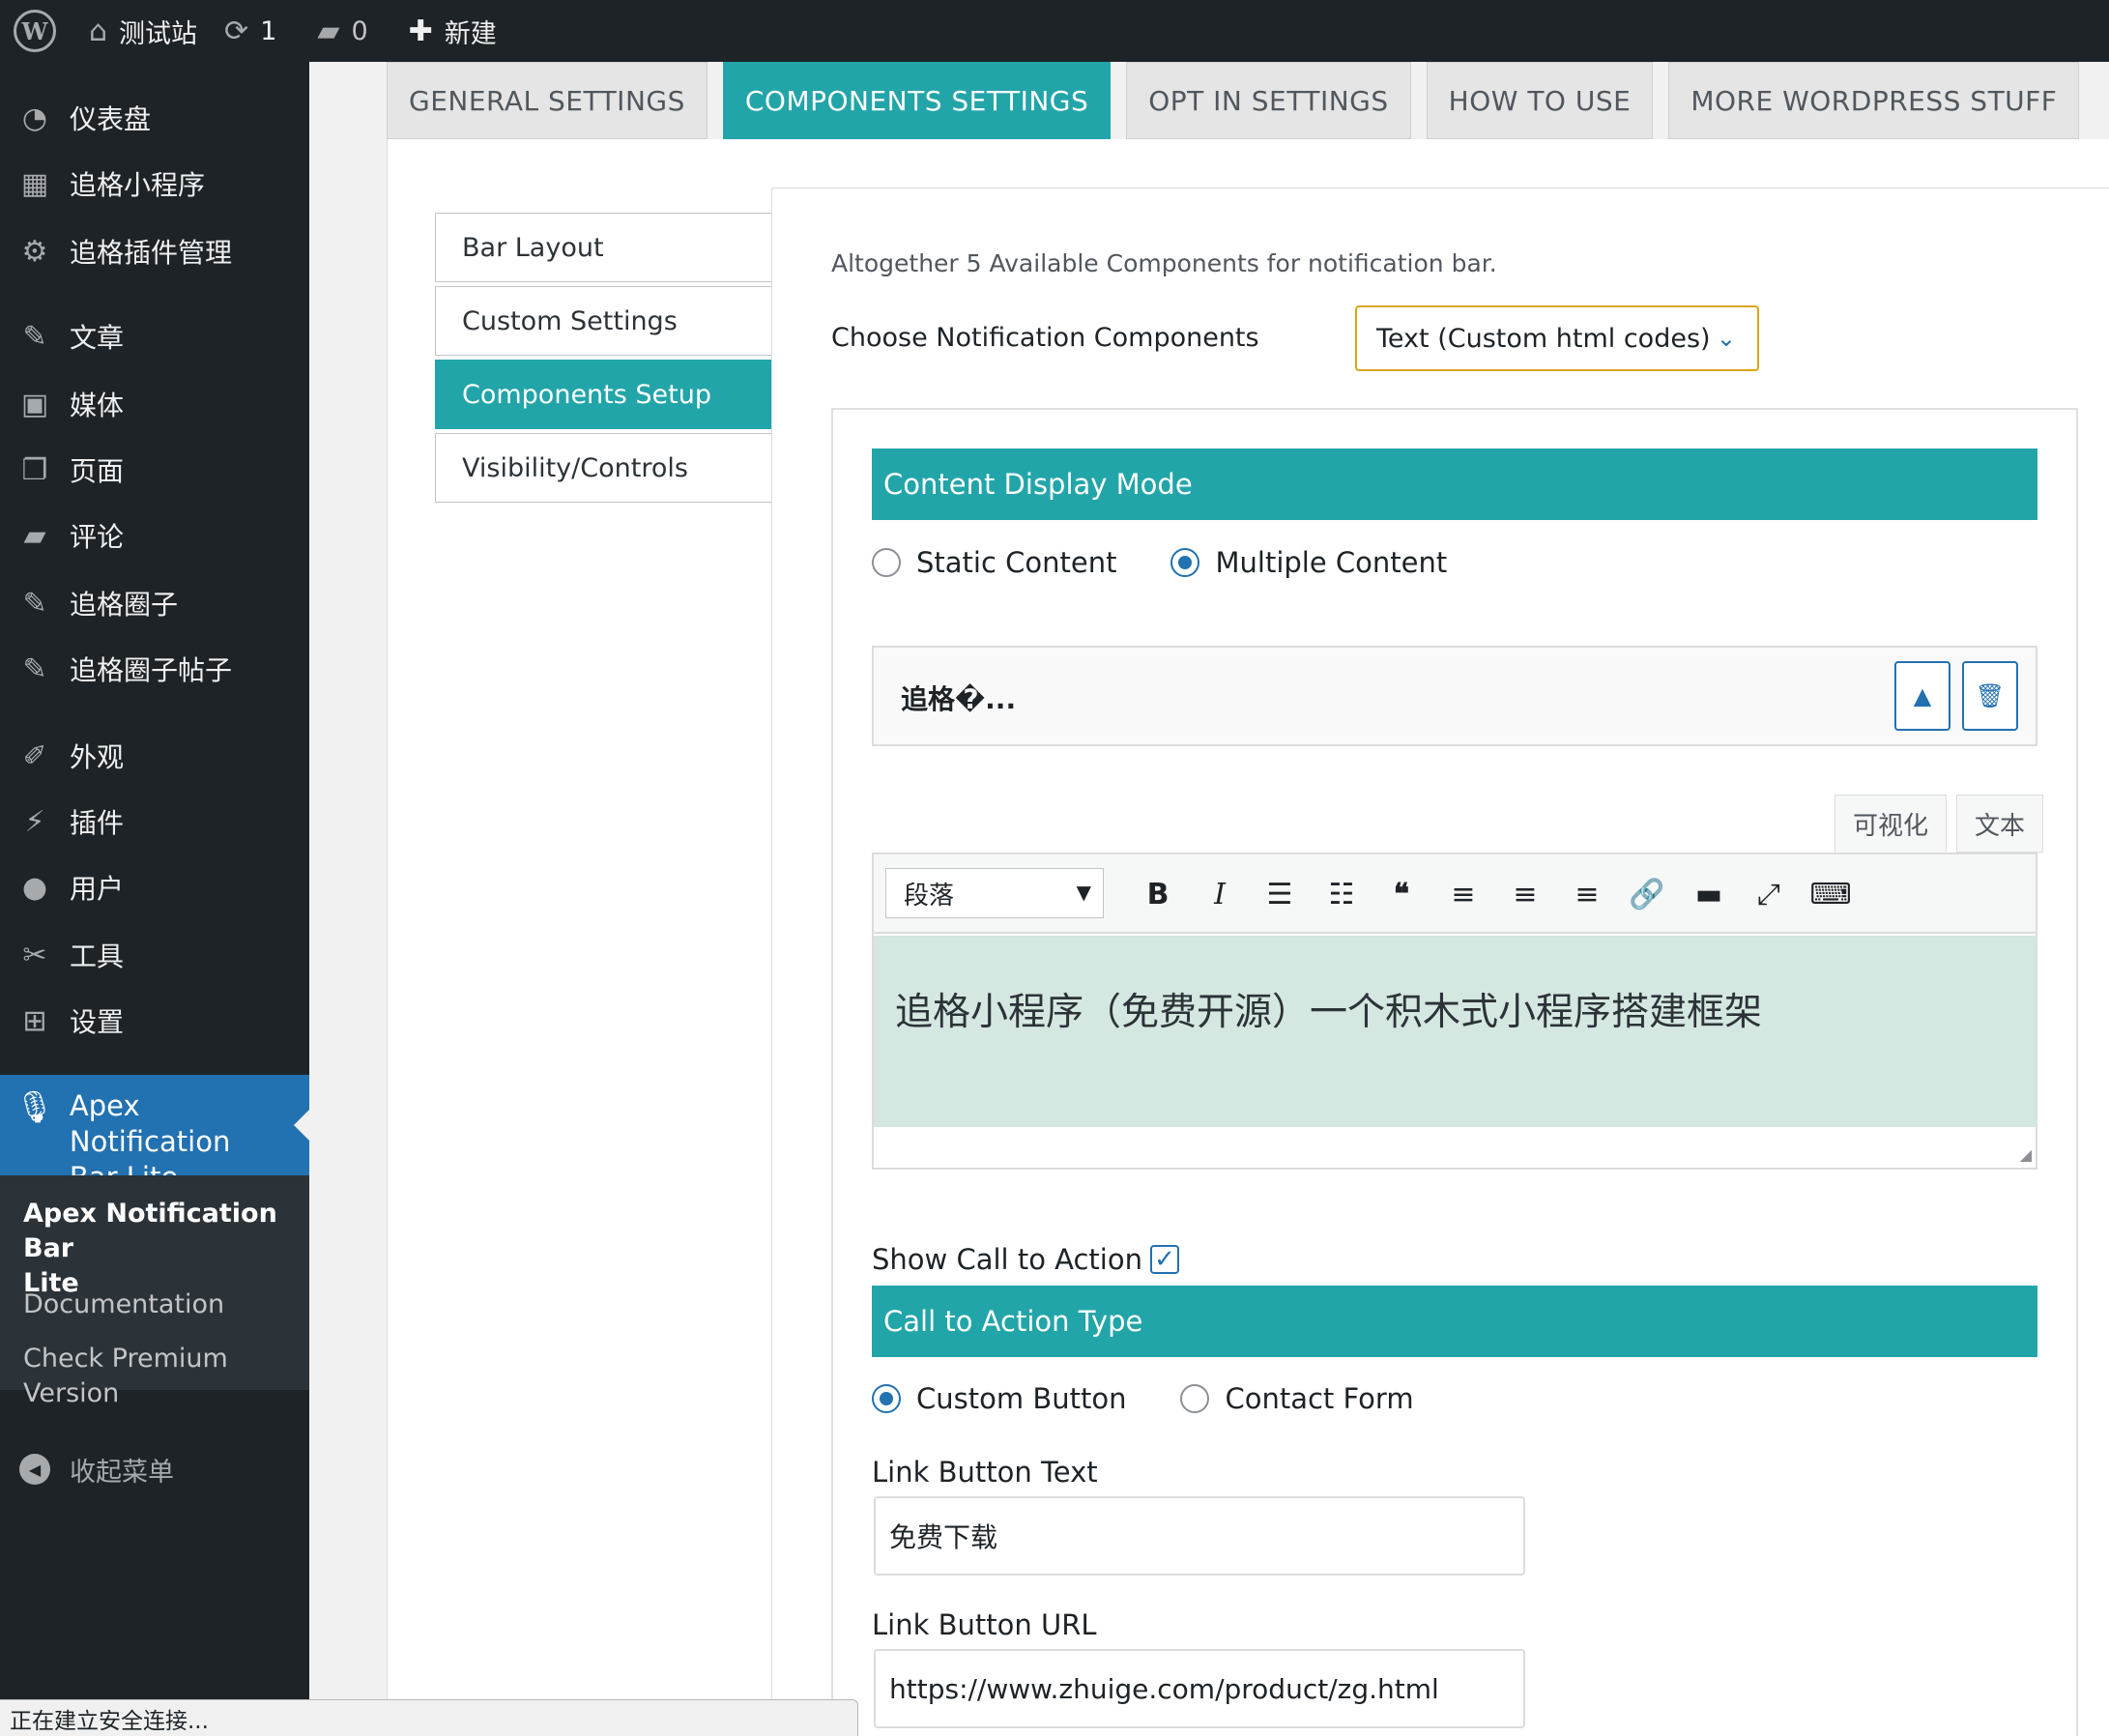 The height and width of the screenshot is (1736, 2109). I want to click on fullscreen-icon: ⤢, so click(1769, 894).